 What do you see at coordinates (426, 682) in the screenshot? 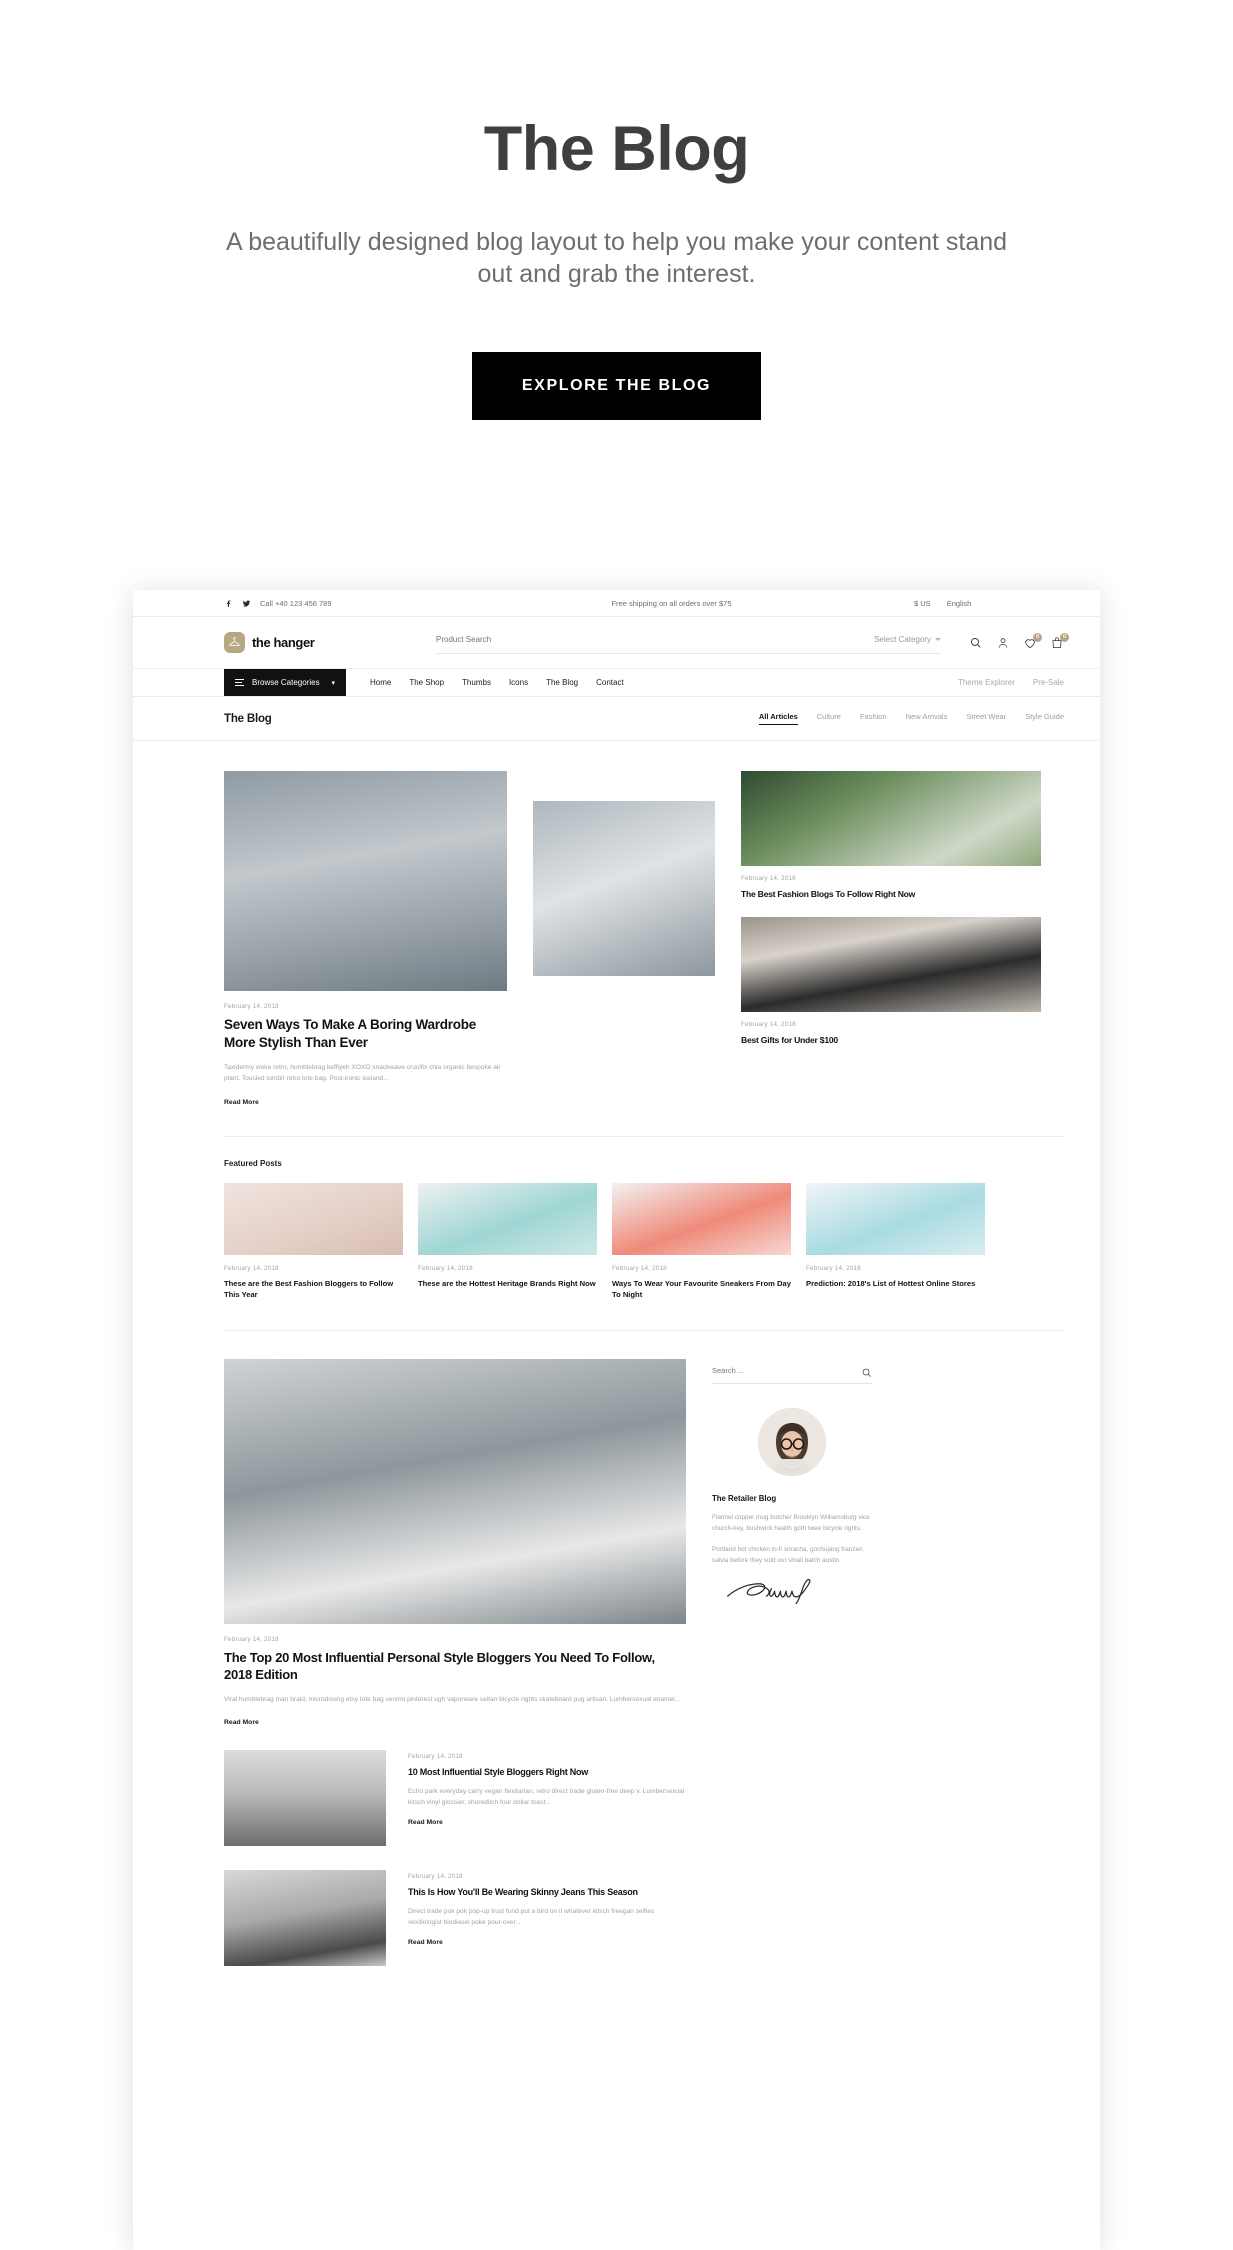
I see `nav-item-the-shop: The Shop` at bounding box center [426, 682].